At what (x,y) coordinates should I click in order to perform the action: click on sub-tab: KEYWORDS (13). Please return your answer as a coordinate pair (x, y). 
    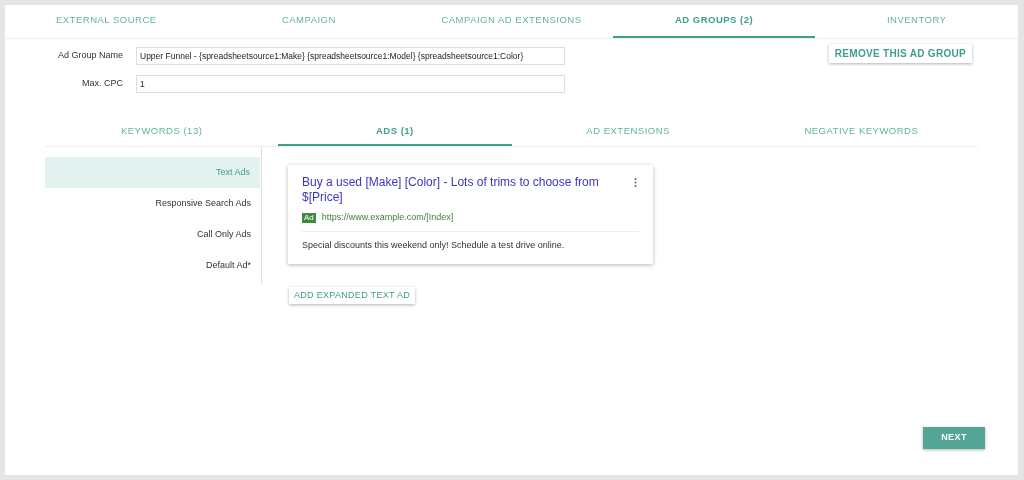
    Looking at the image, I should click on (162, 132).